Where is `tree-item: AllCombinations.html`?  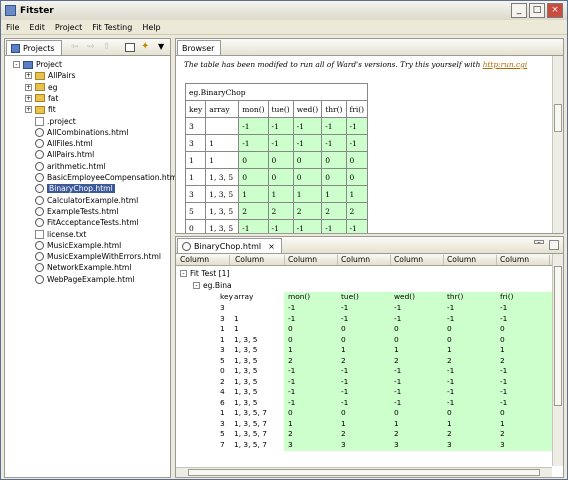 tree-item: AllCombinations.html is located at coordinates (76, 132).